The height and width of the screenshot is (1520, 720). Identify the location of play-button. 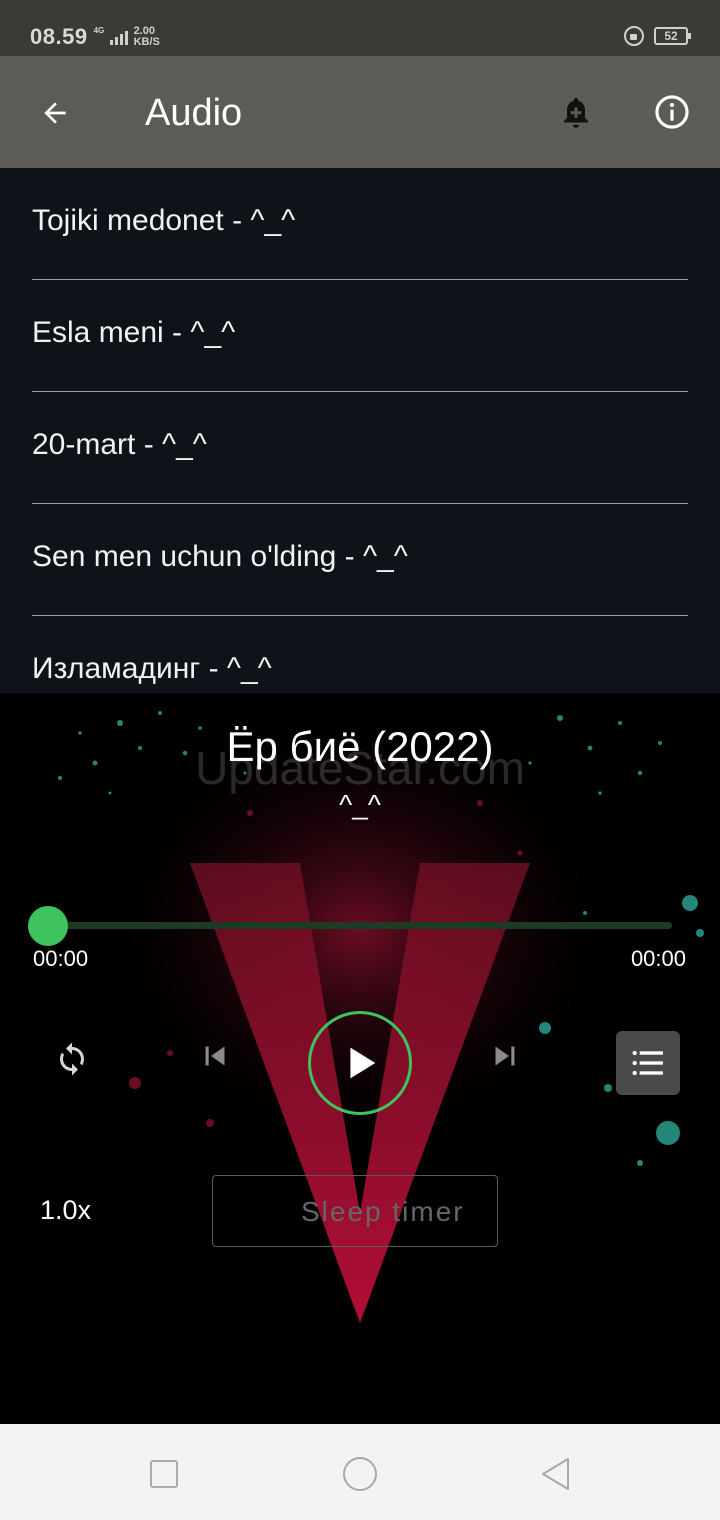
(360, 1063).